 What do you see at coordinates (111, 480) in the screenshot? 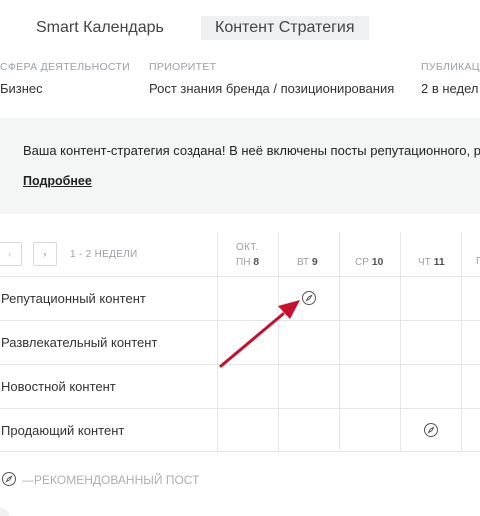
I see `legend-text: —РЕКОМЕНДОВАННЫЙ ПОСТ` at bounding box center [111, 480].